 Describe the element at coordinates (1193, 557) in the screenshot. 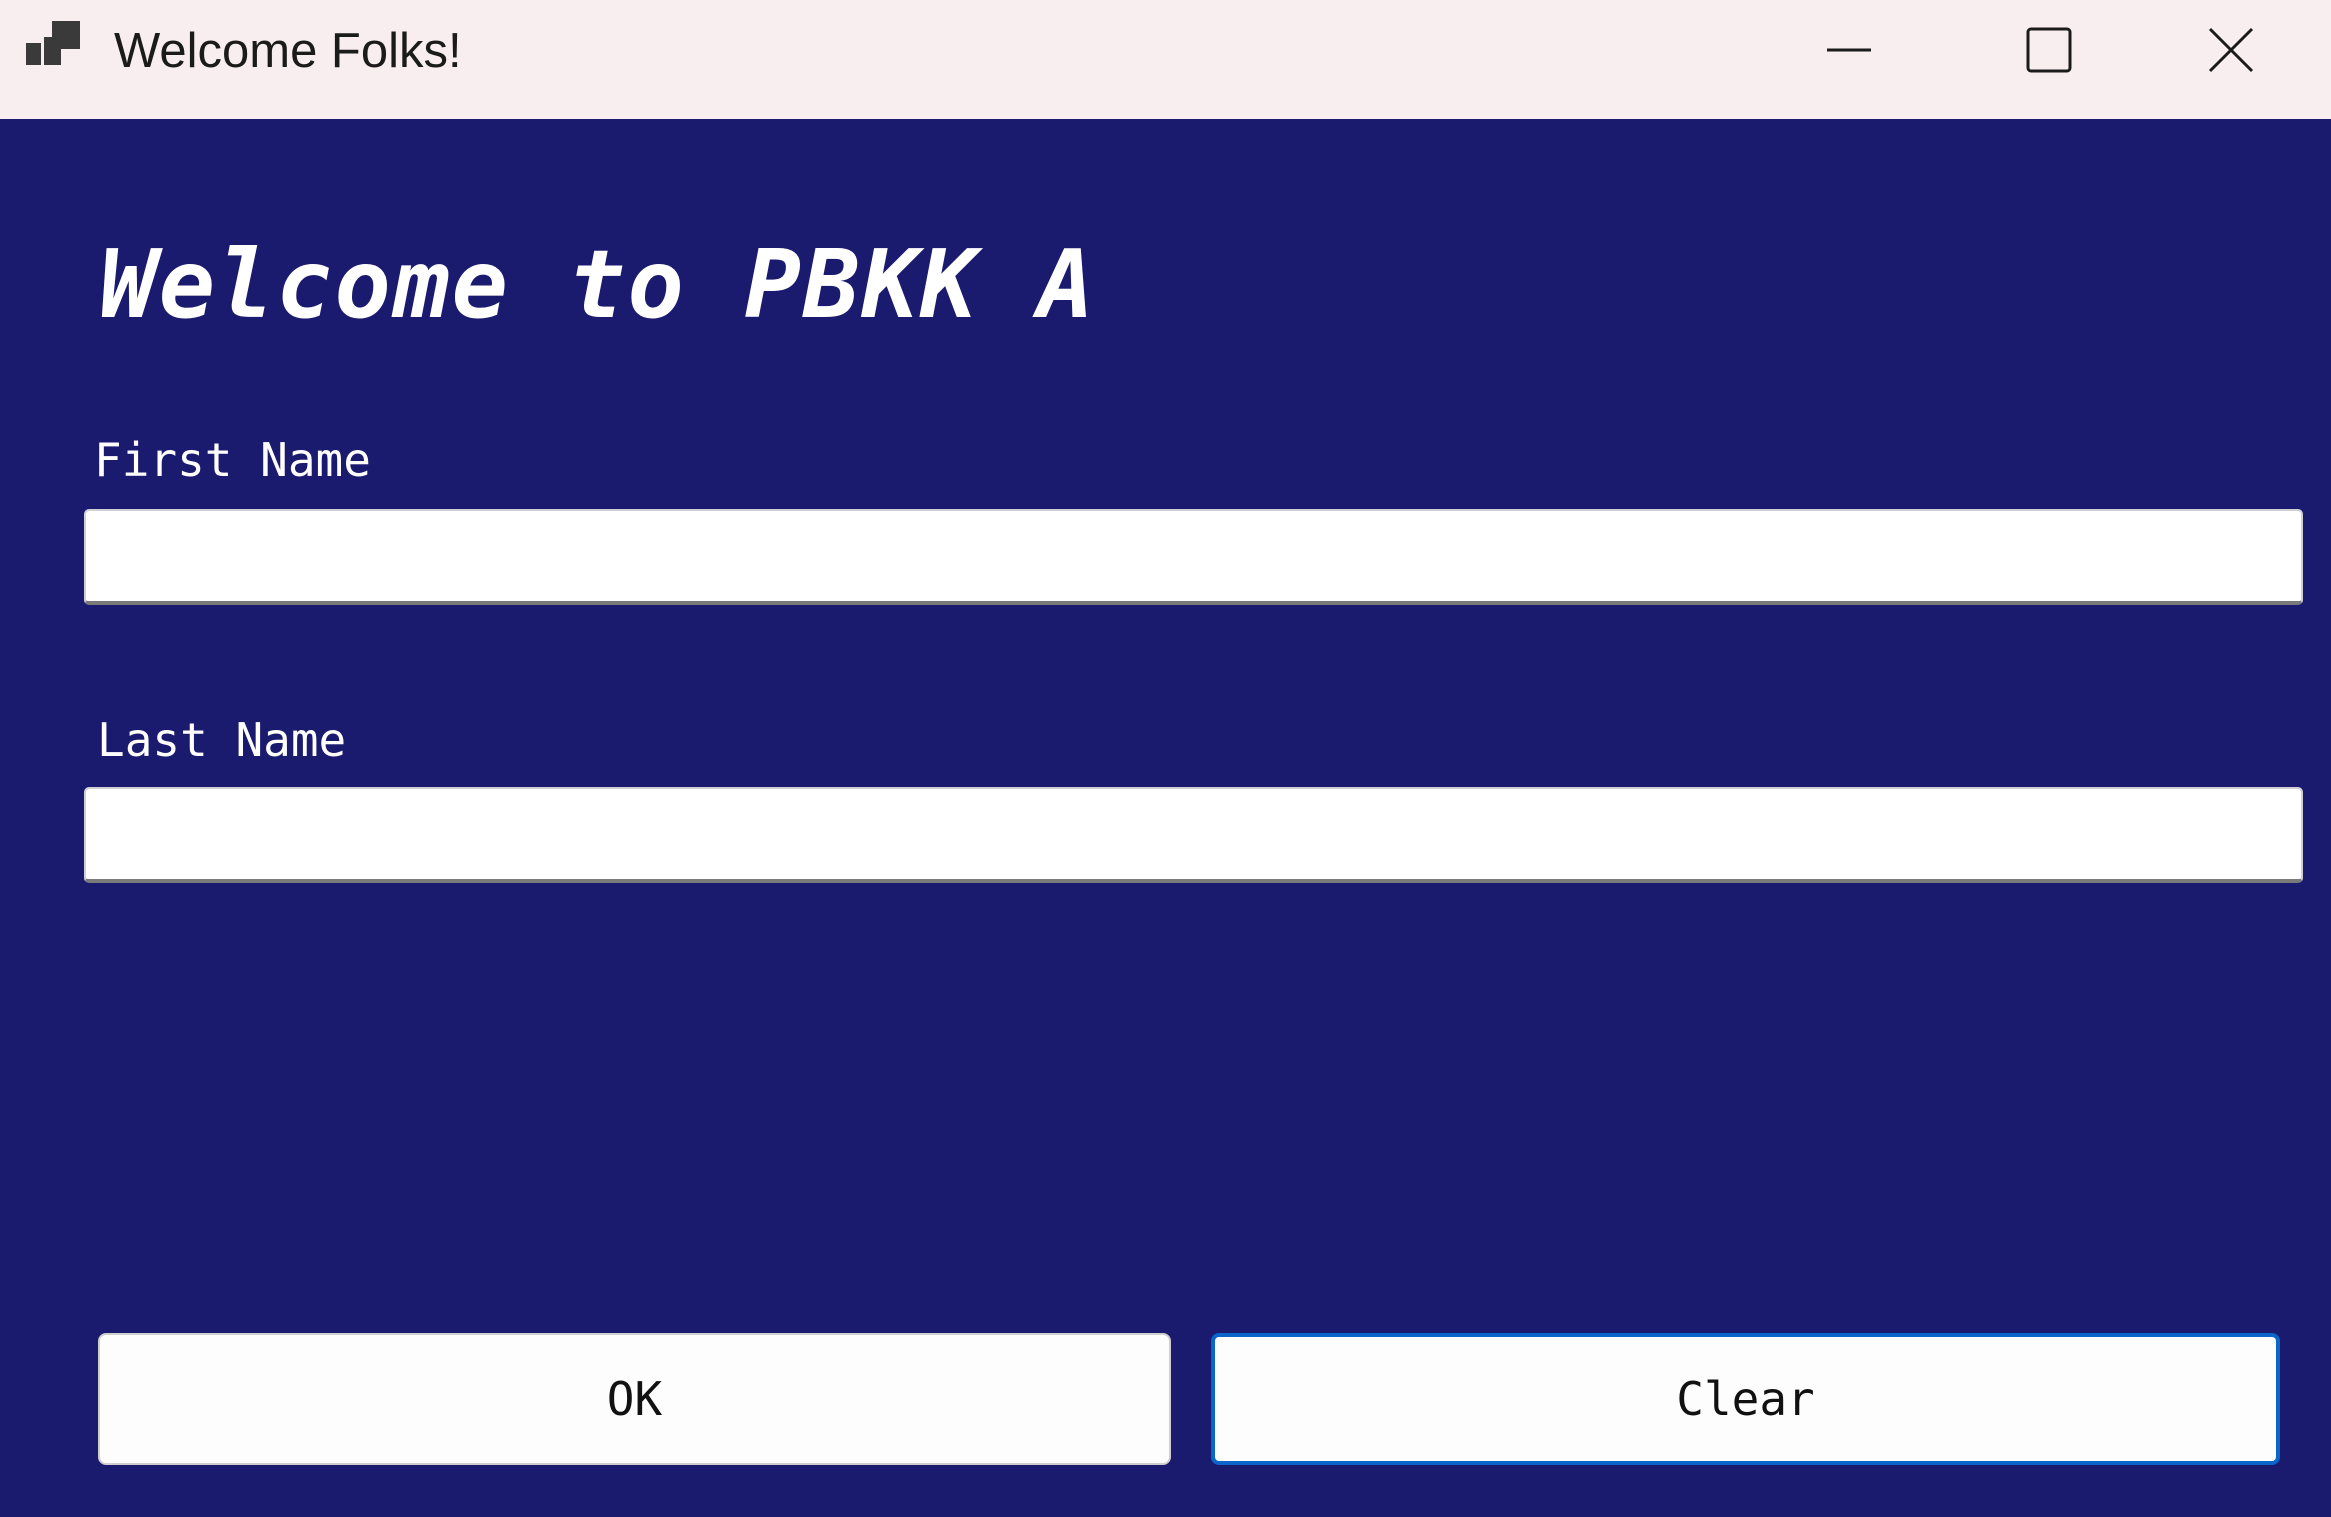

I see `first-name-field` at that location.